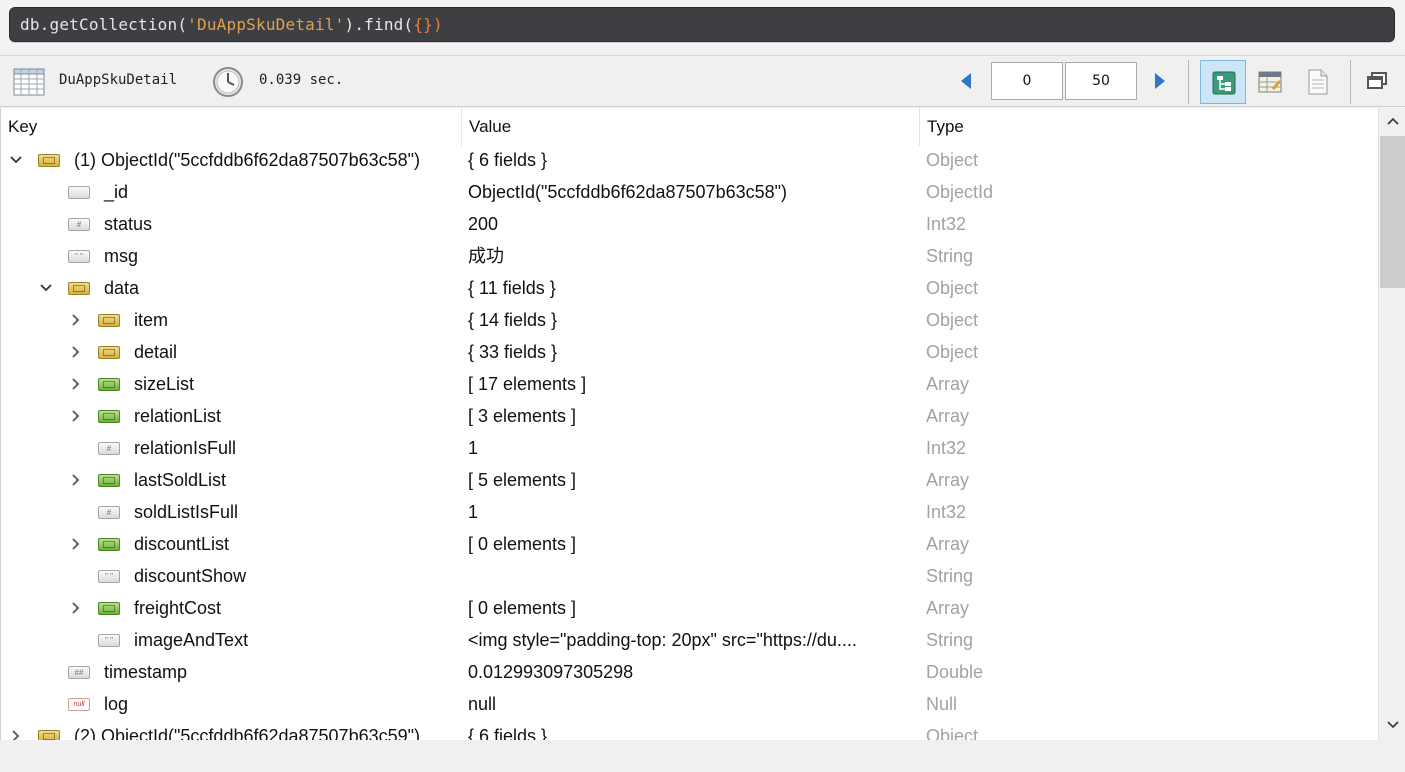  I want to click on row-value: null, so click(482, 704).